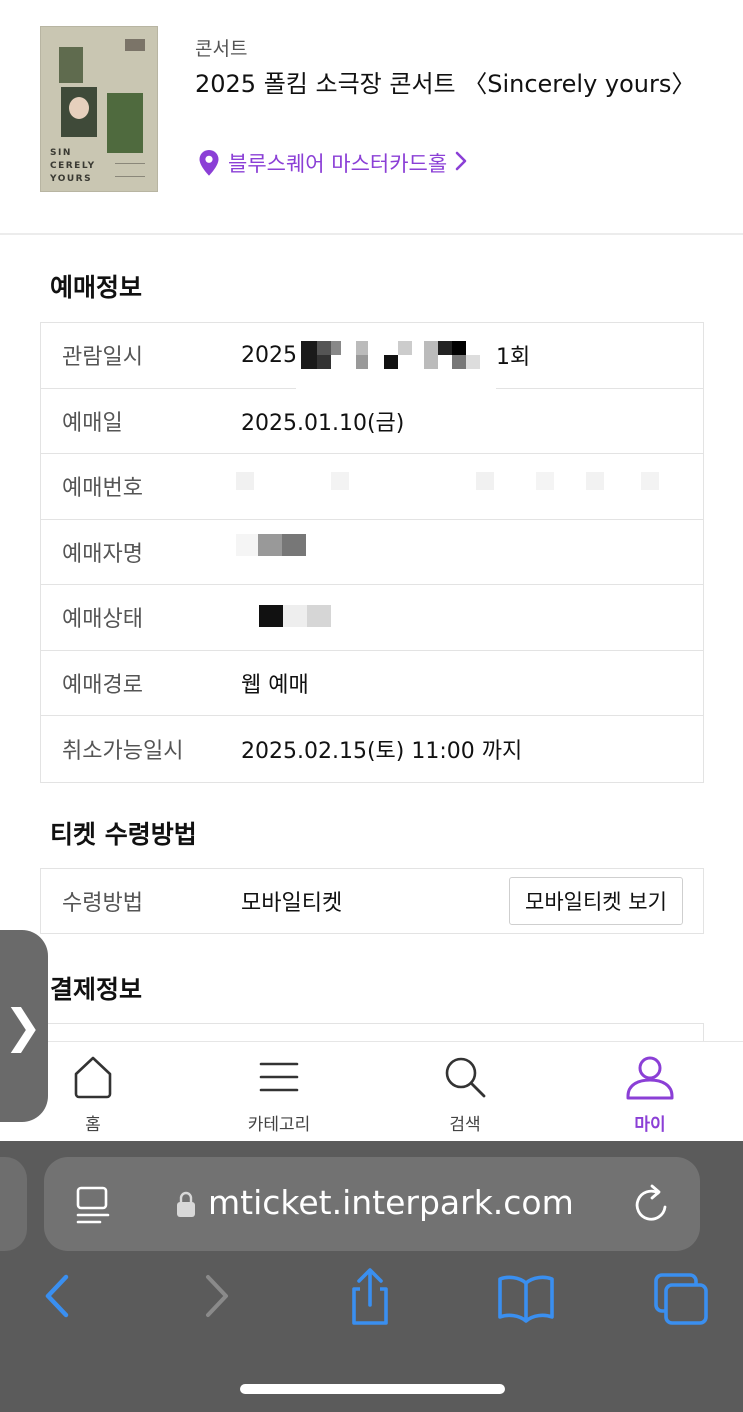 The width and height of the screenshot is (743, 1412). Describe the element at coordinates (338, 164) in the screenshot. I see `venue-name: 블루스퀘어 마스터카드홀` at that location.